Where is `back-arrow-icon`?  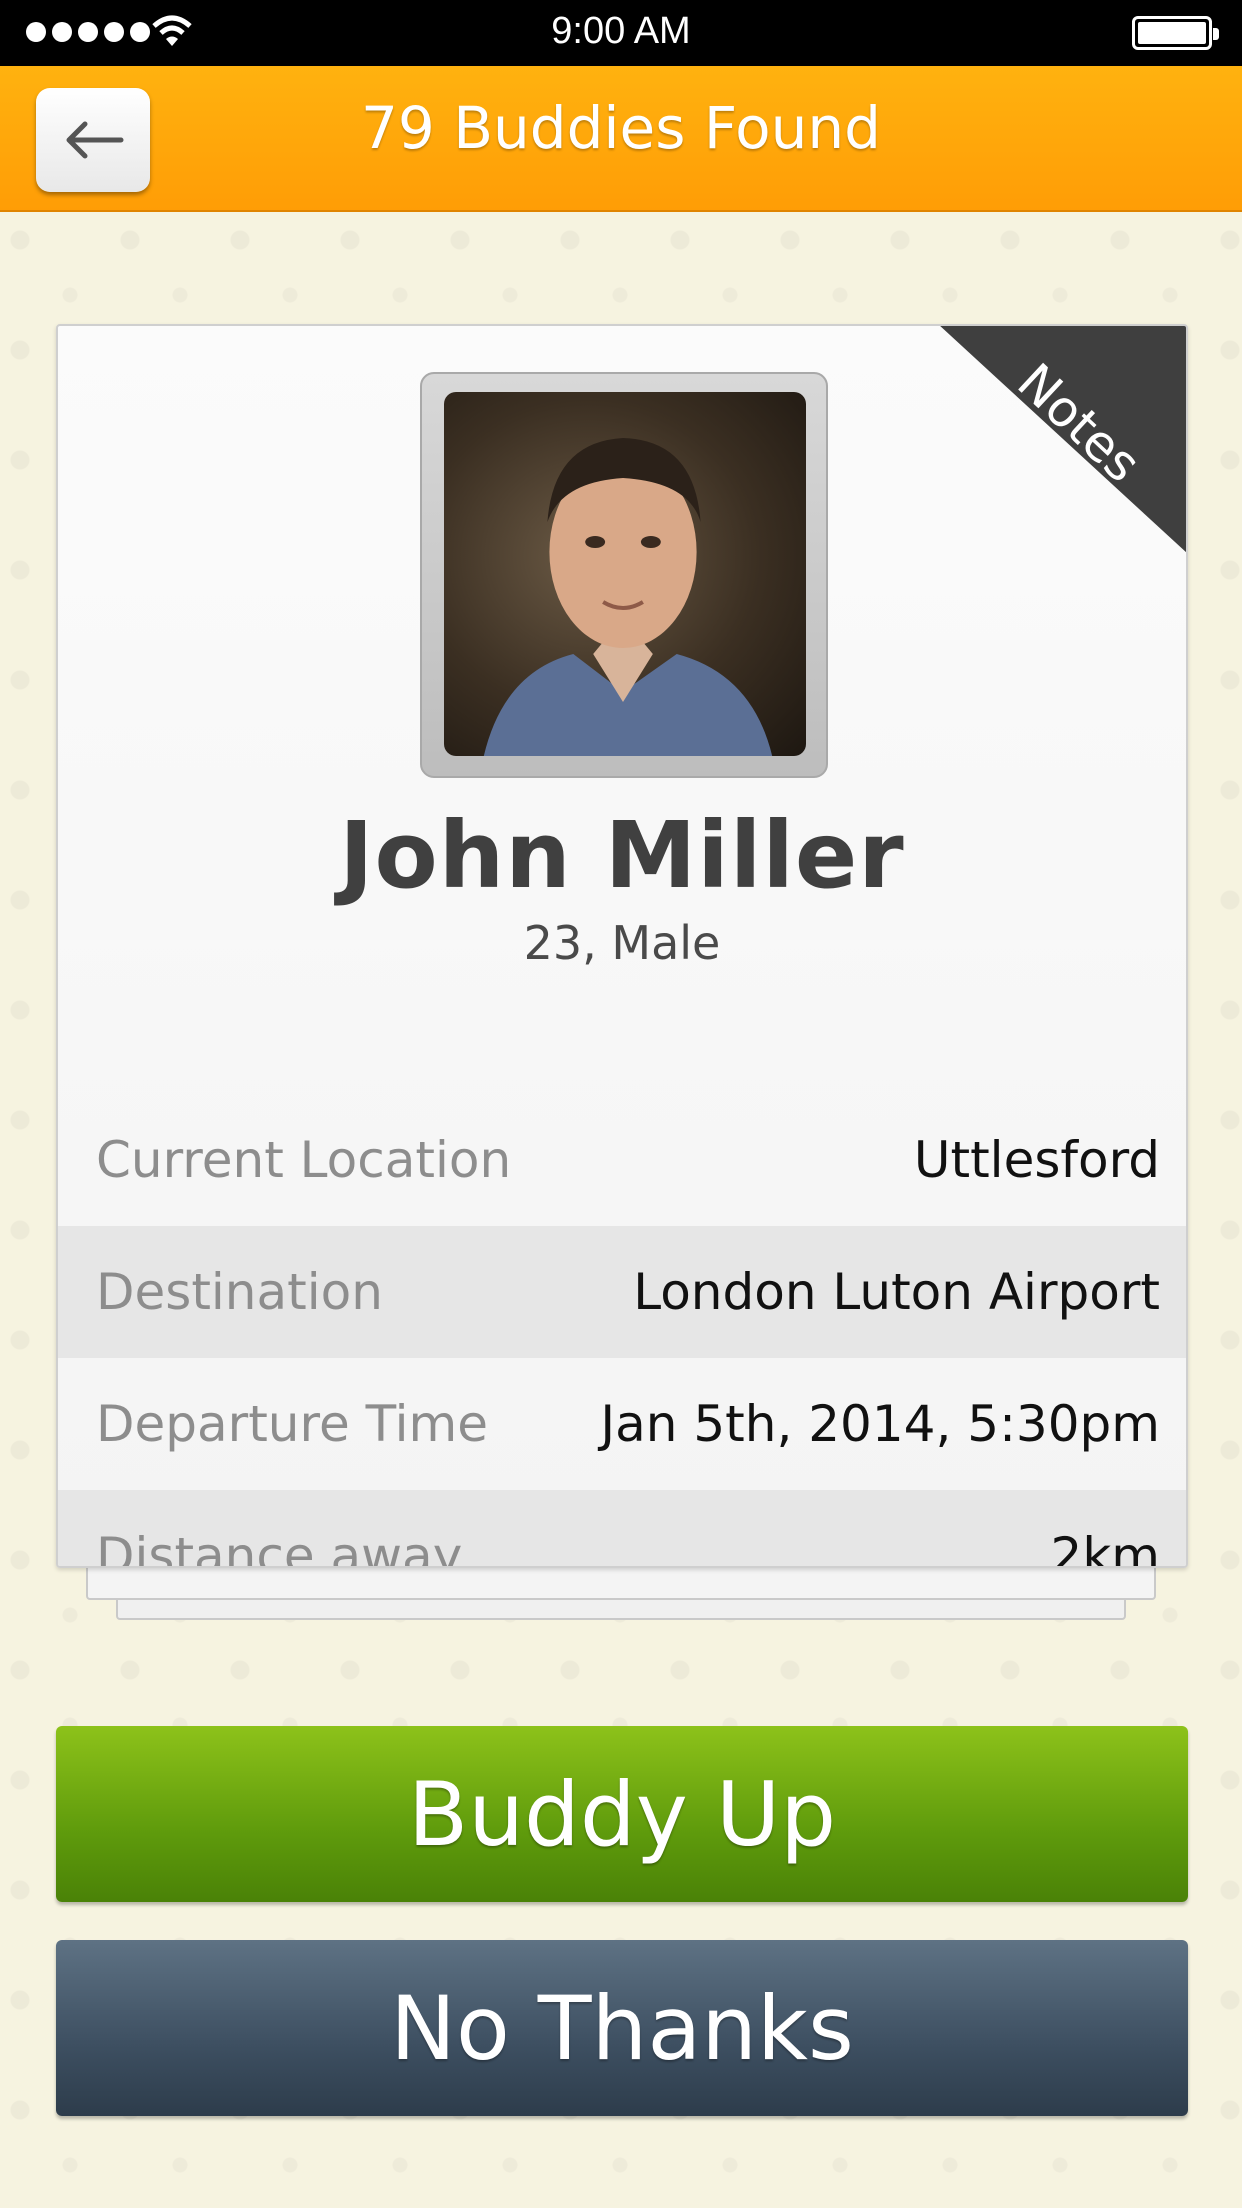 back-arrow-icon is located at coordinates (95, 140).